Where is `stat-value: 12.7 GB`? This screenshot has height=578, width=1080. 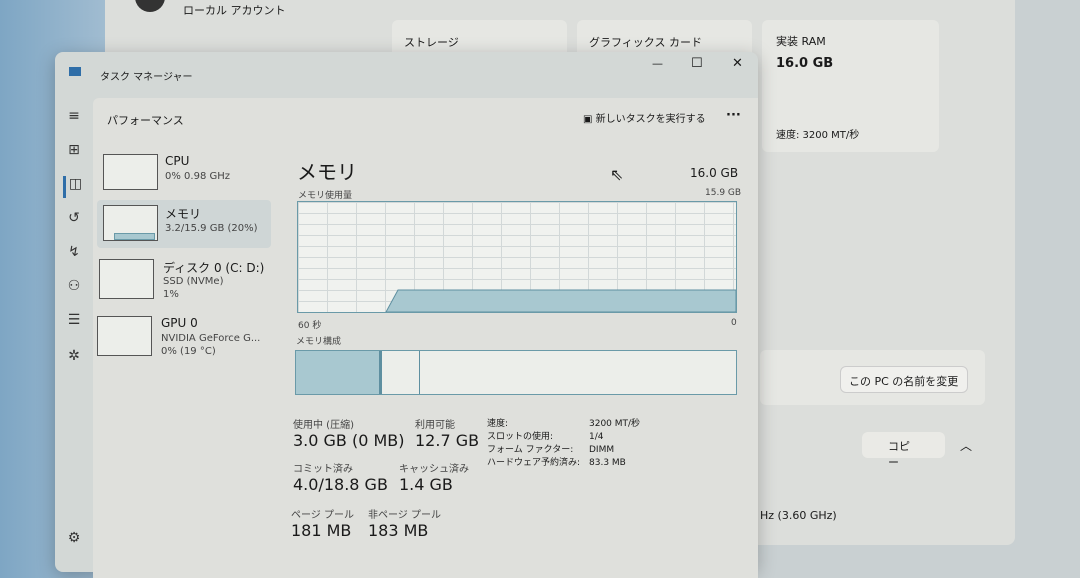
stat-value: 12.7 GB is located at coordinates (447, 440).